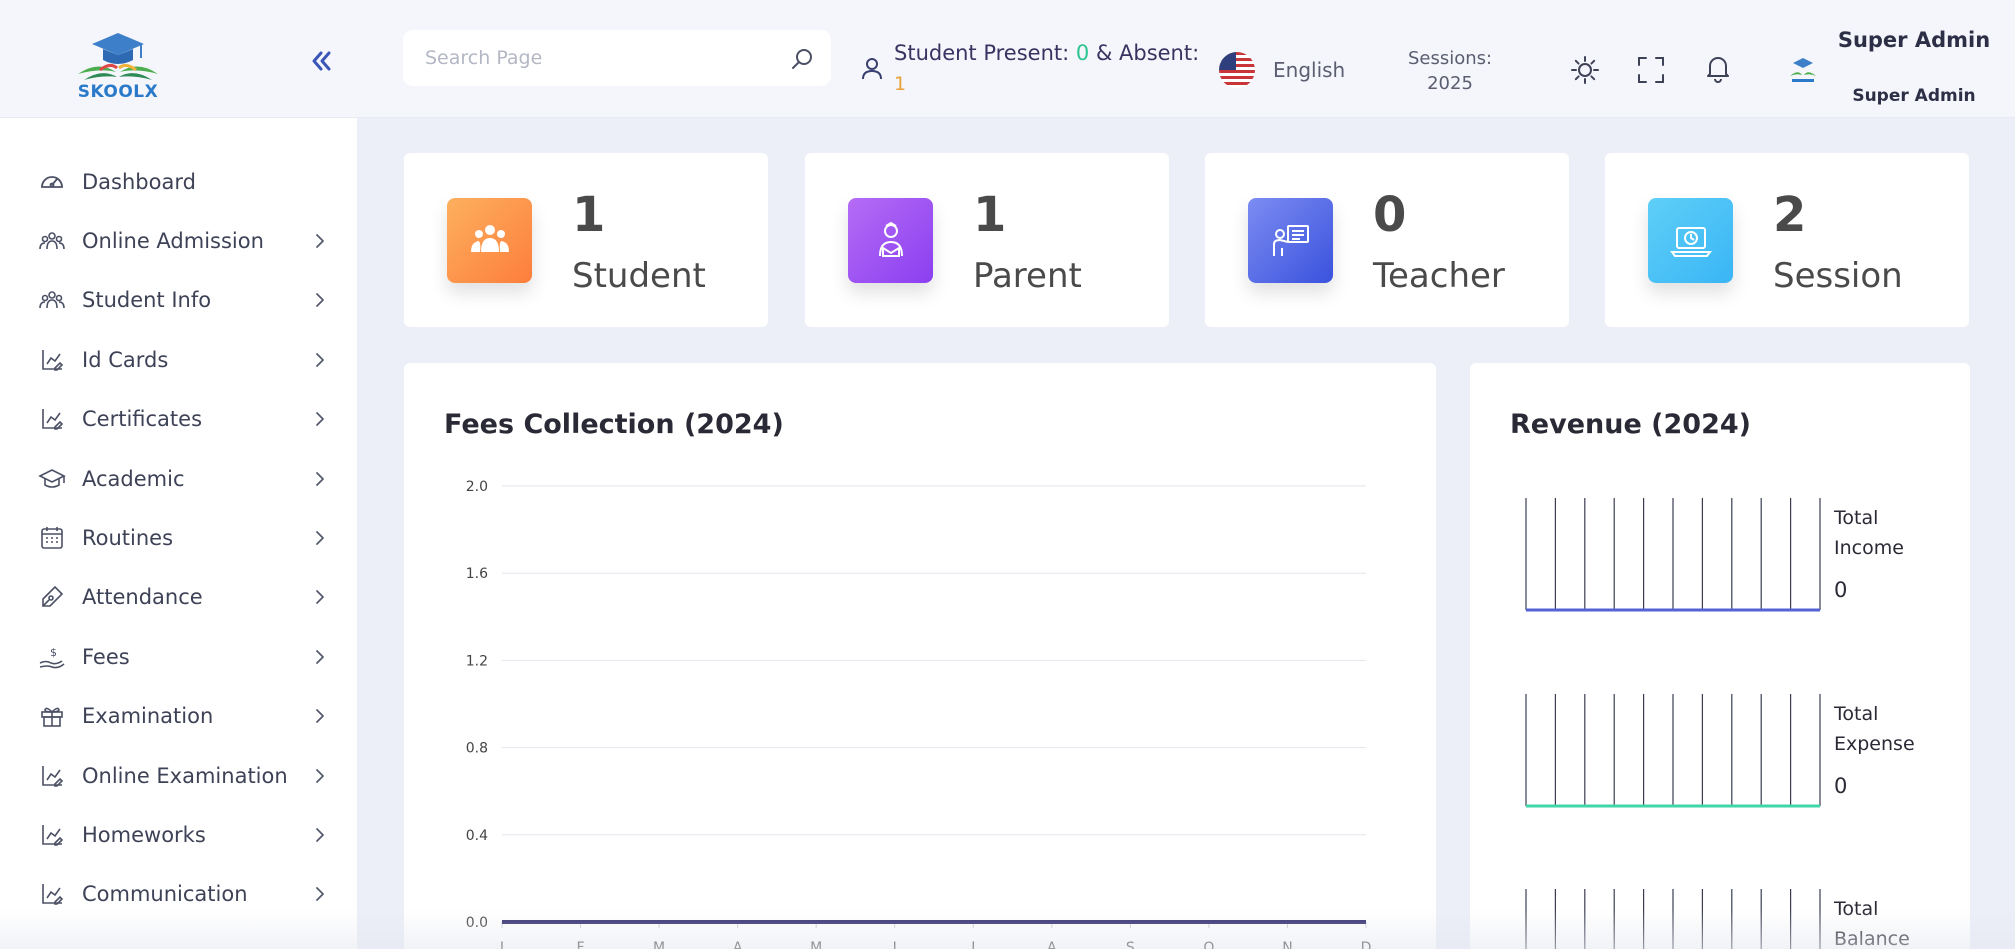 This screenshot has width=2015, height=949. I want to click on revenue-label: Expense, so click(1874, 744).